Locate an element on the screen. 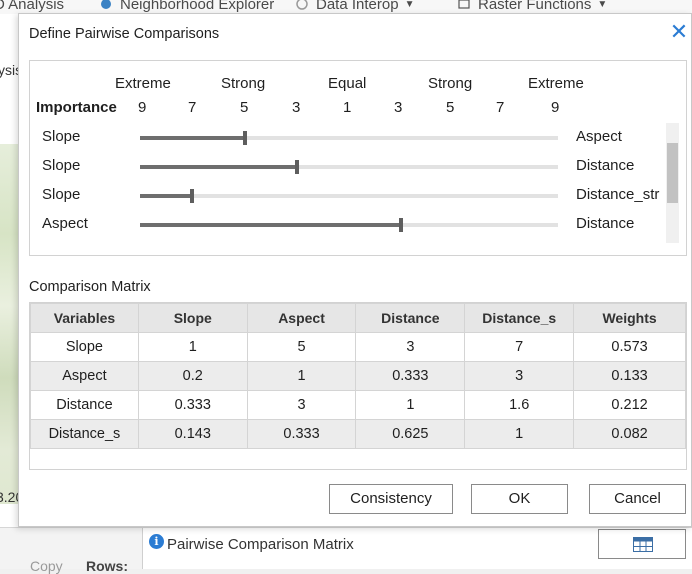  table-row: Distance 0.333 3 1 1.6 0.212 is located at coordinates (358, 405).